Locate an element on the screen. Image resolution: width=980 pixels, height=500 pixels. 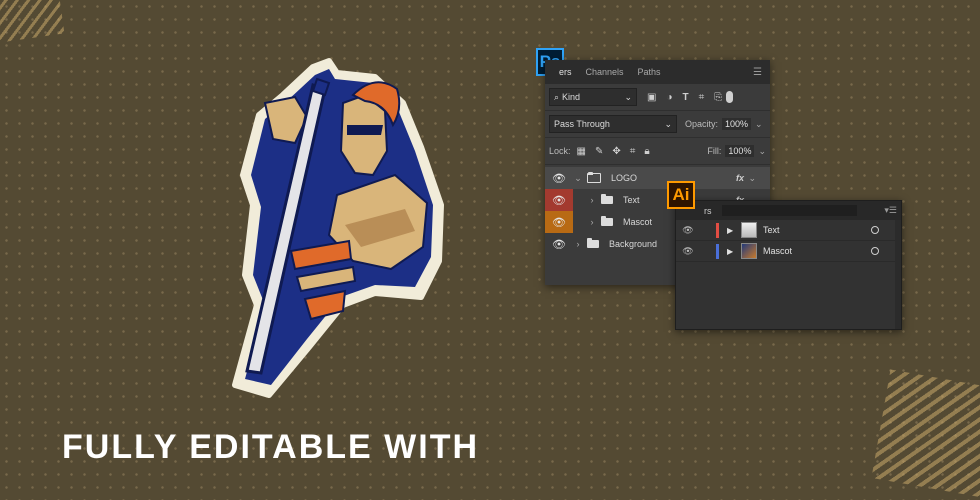
layer-row: 👁︎ ⌄ LOGO fx ⌄ is located at coordinates (657, 178).